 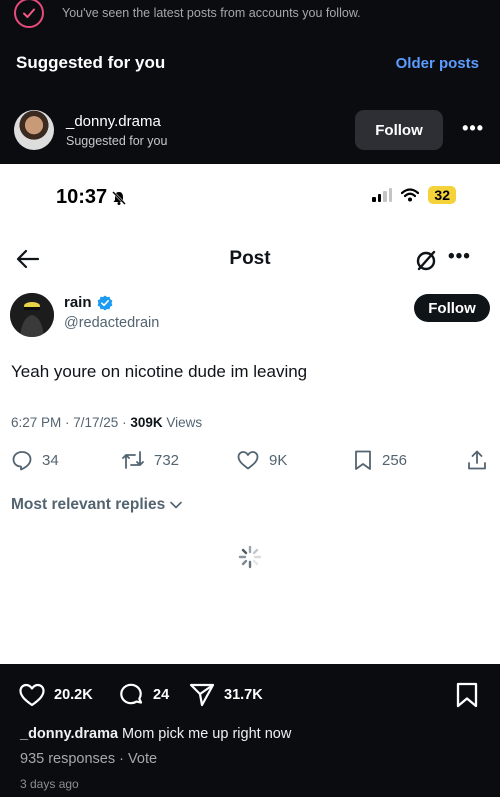 What do you see at coordinates (111, 323) in the screenshot?
I see `author-handle: @redactedrain` at bounding box center [111, 323].